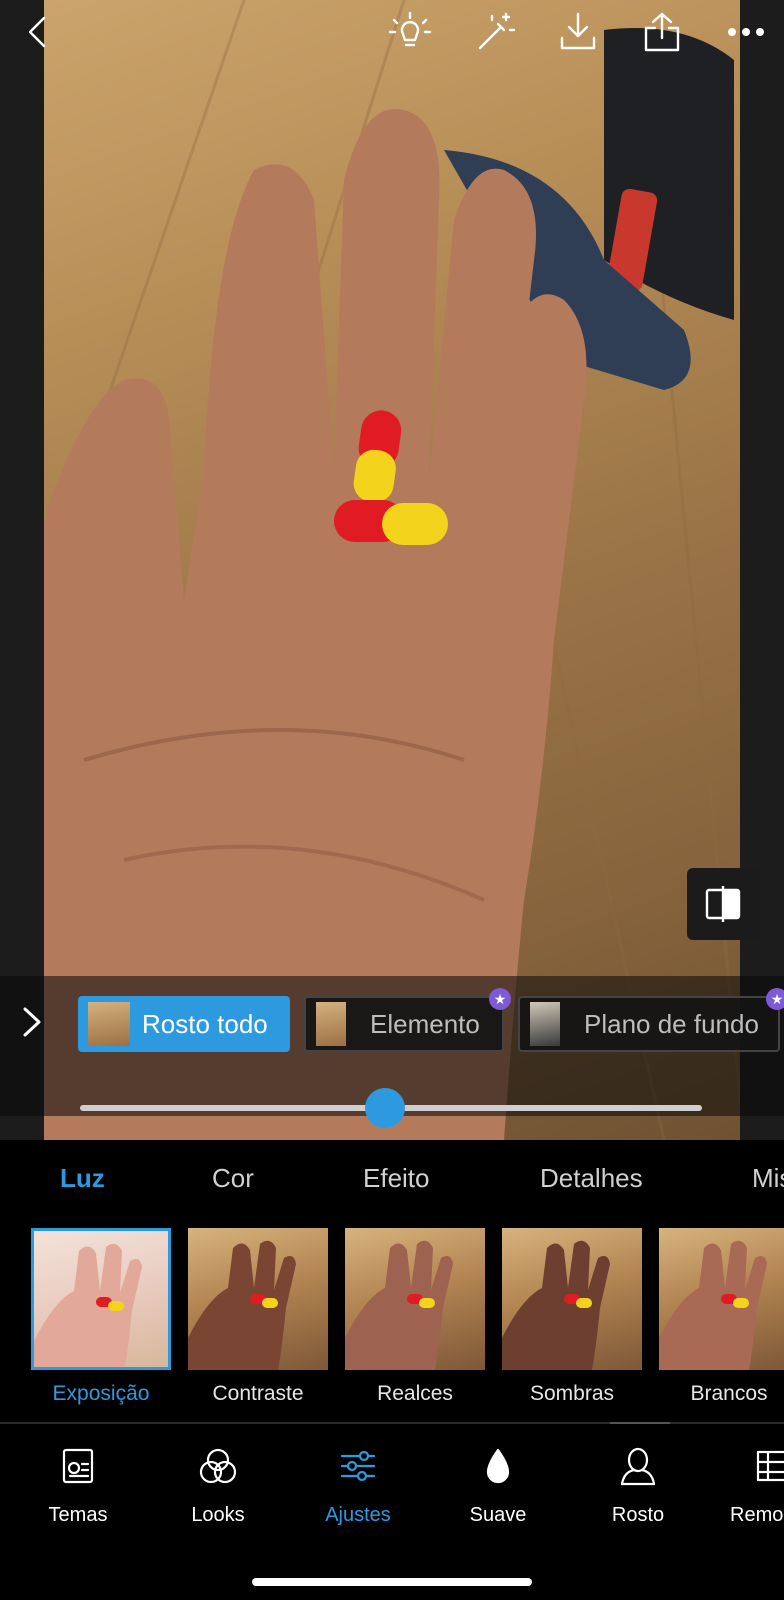 Image resolution: width=784 pixels, height=1600 pixels. What do you see at coordinates (392, 1582) in the screenshot?
I see `home-indicator` at bounding box center [392, 1582].